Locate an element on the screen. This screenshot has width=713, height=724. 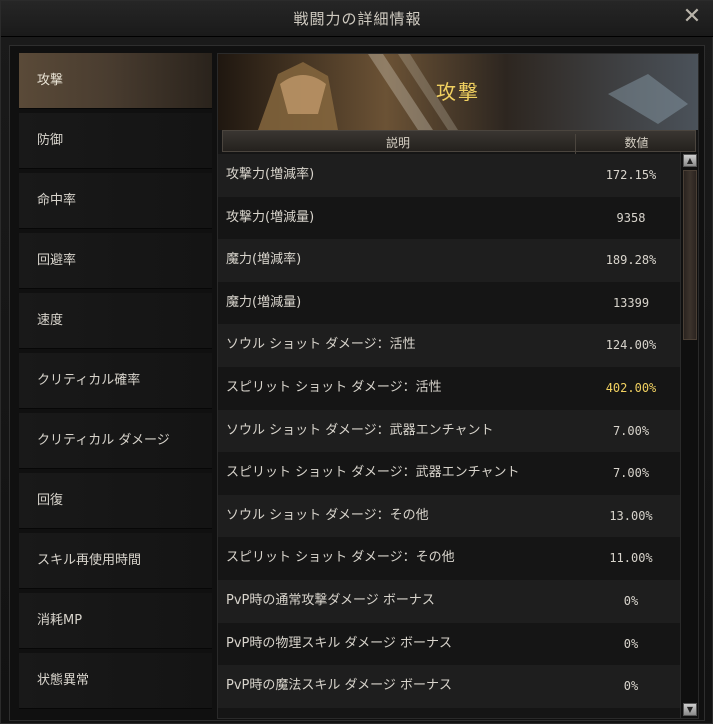
window-title: 戦闘力の詳細情報 is located at coordinates (357, 19).